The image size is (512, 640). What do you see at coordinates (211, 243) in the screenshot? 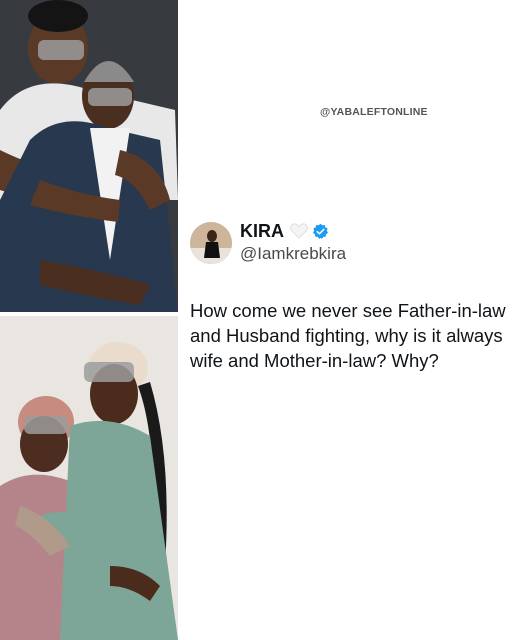
I see `avatar` at bounding box center [211, 243].